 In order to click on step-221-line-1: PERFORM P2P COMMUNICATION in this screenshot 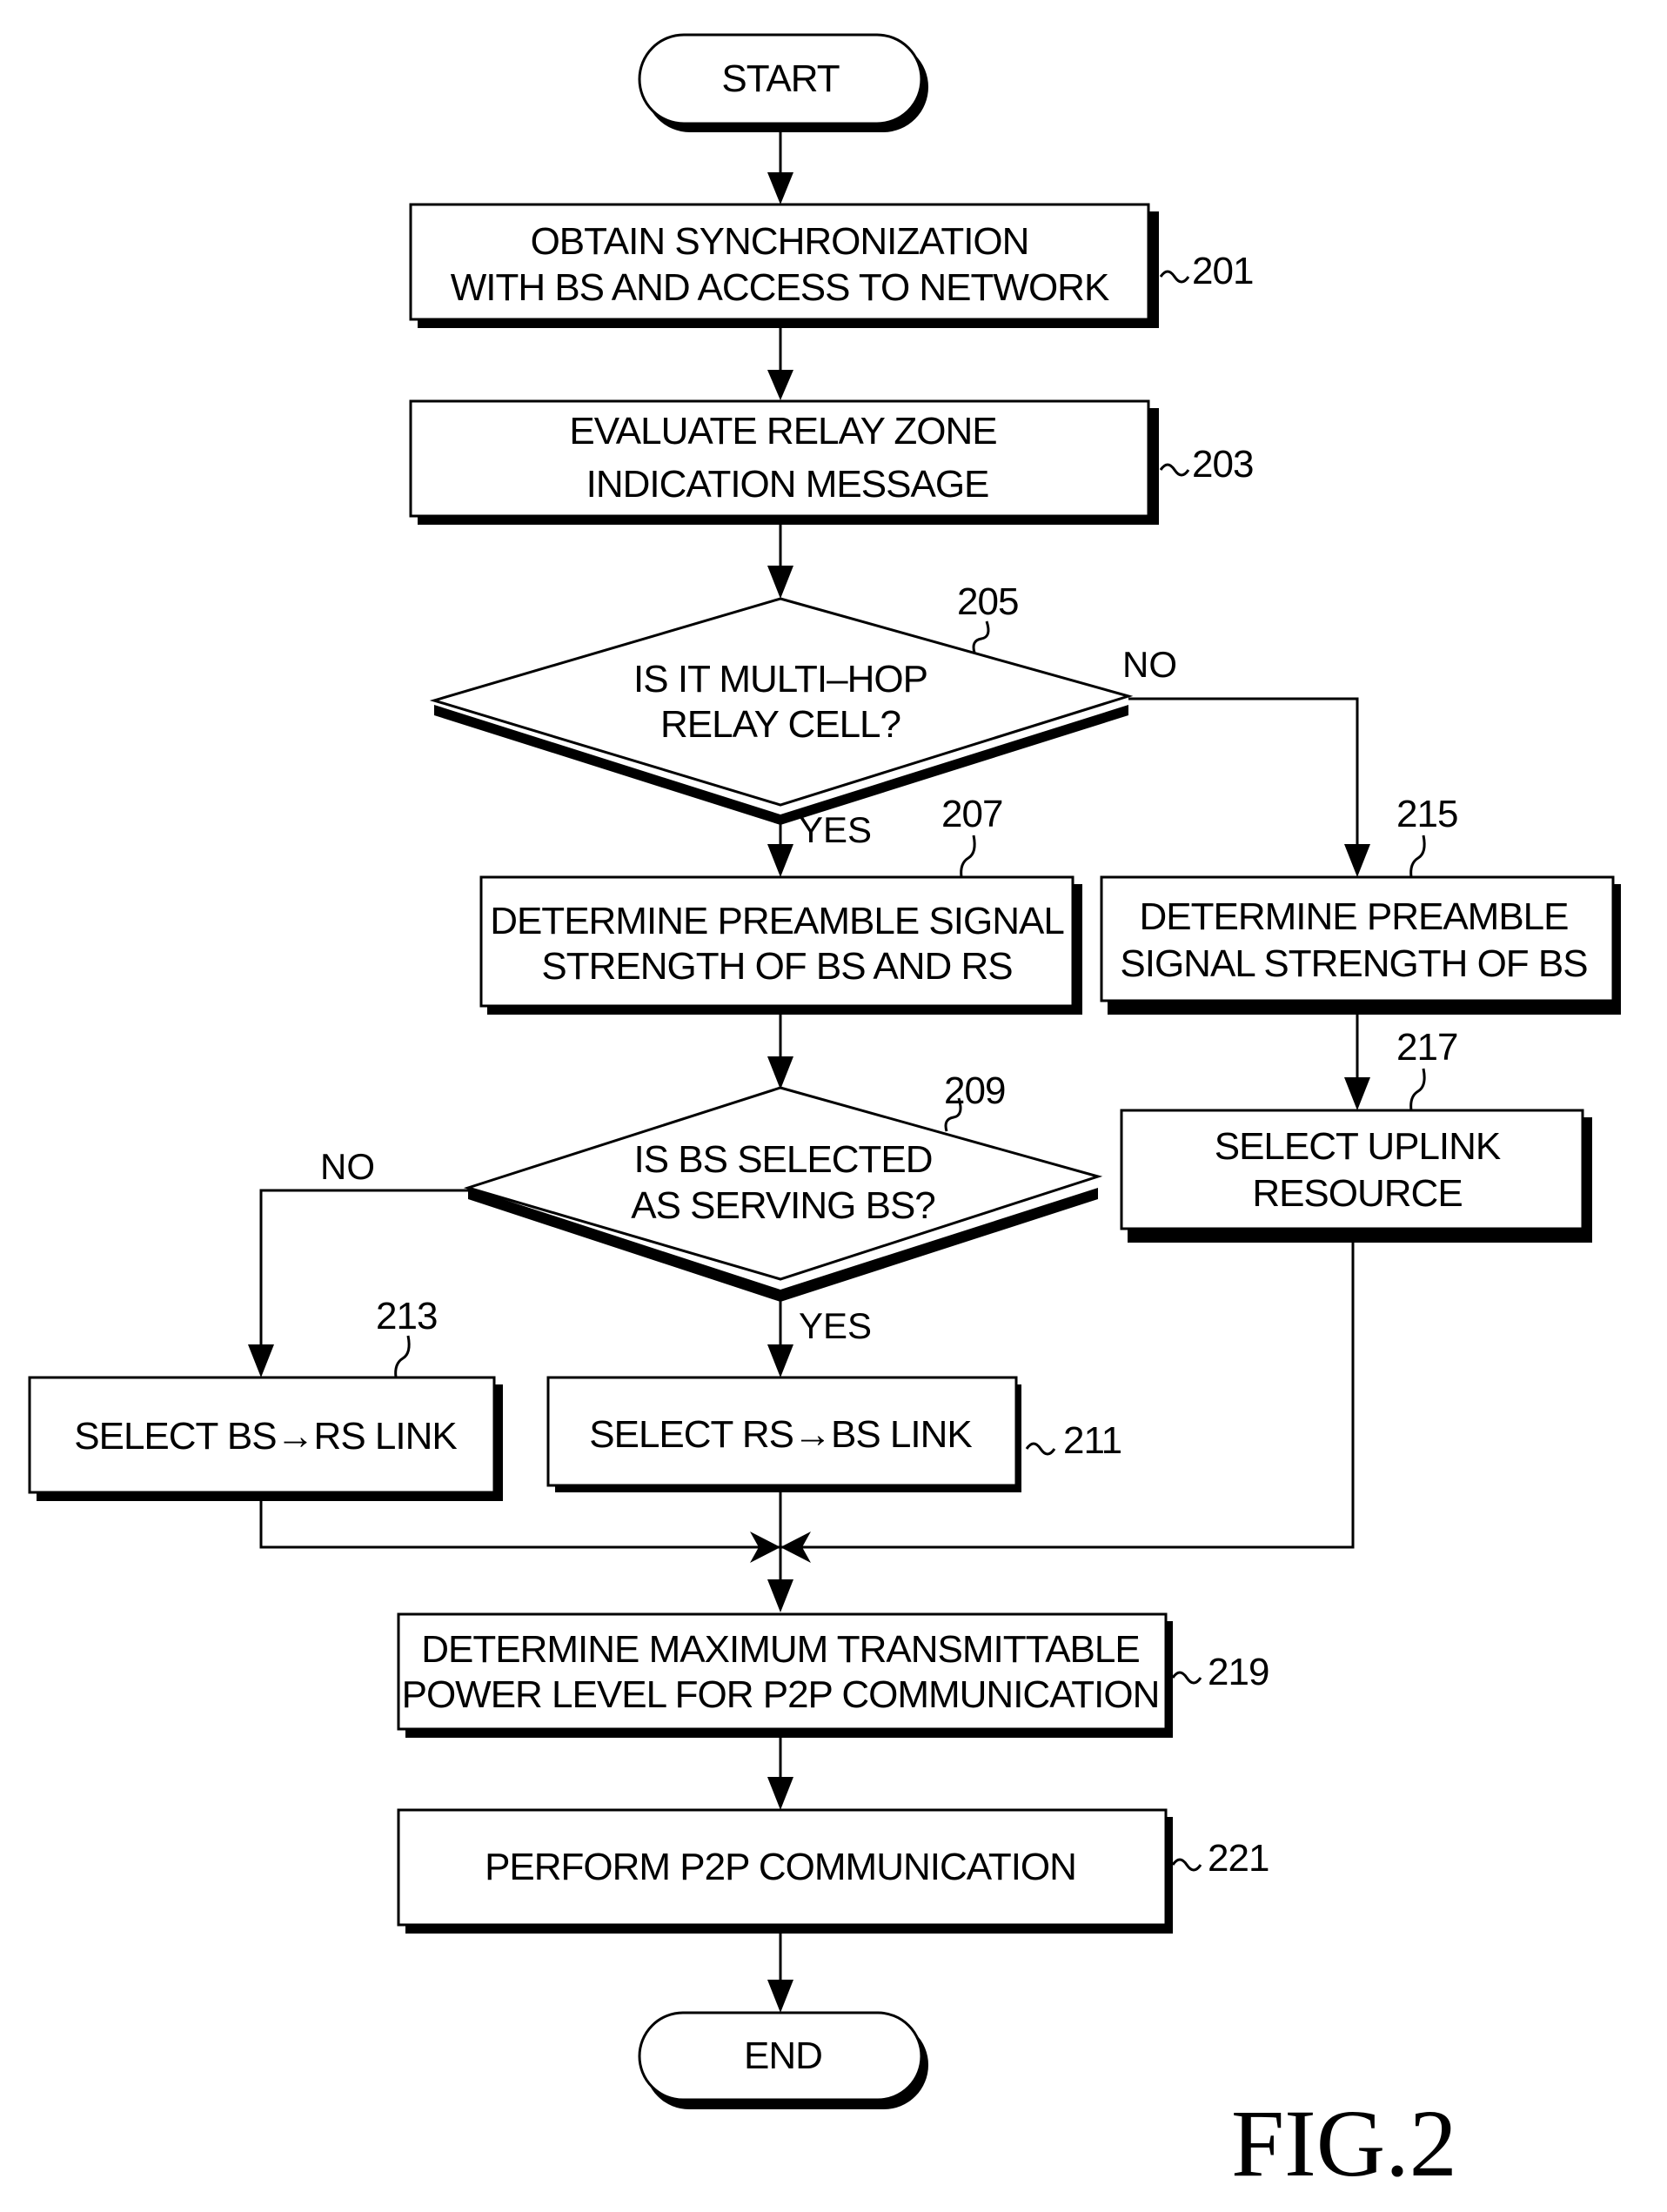, I will do `click(780, 1867)`.